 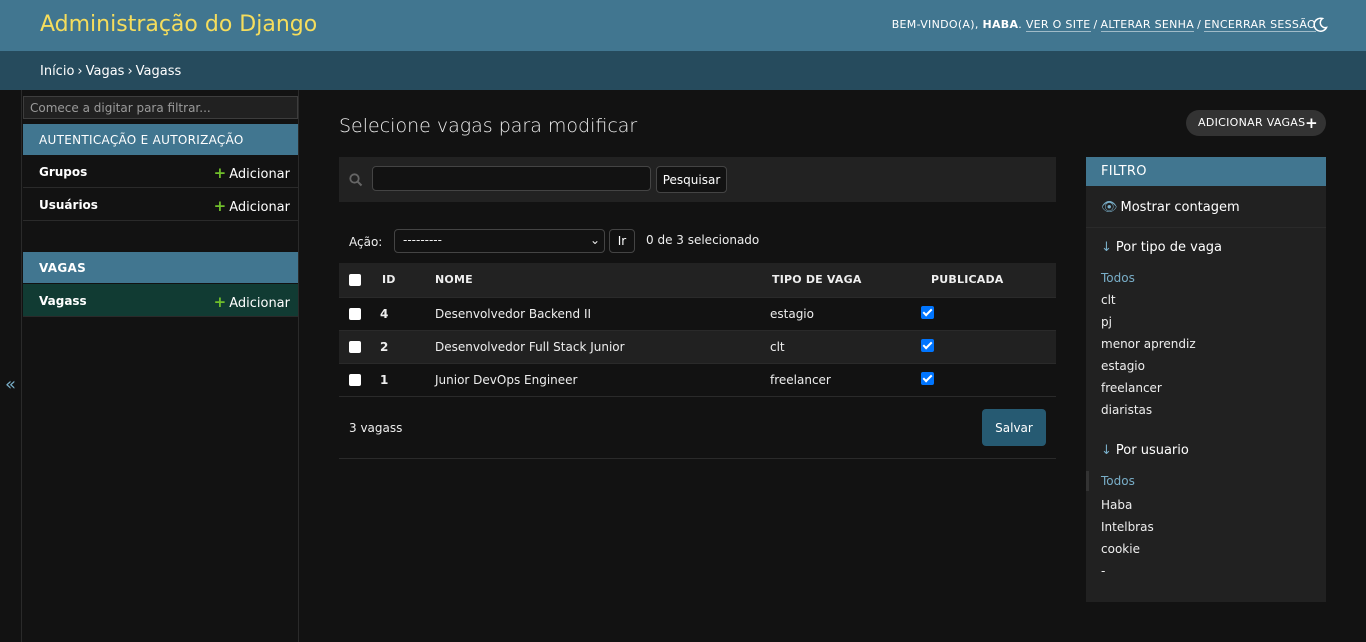 I want to click on cell-tipo: clt, so click(x=841, y=347).